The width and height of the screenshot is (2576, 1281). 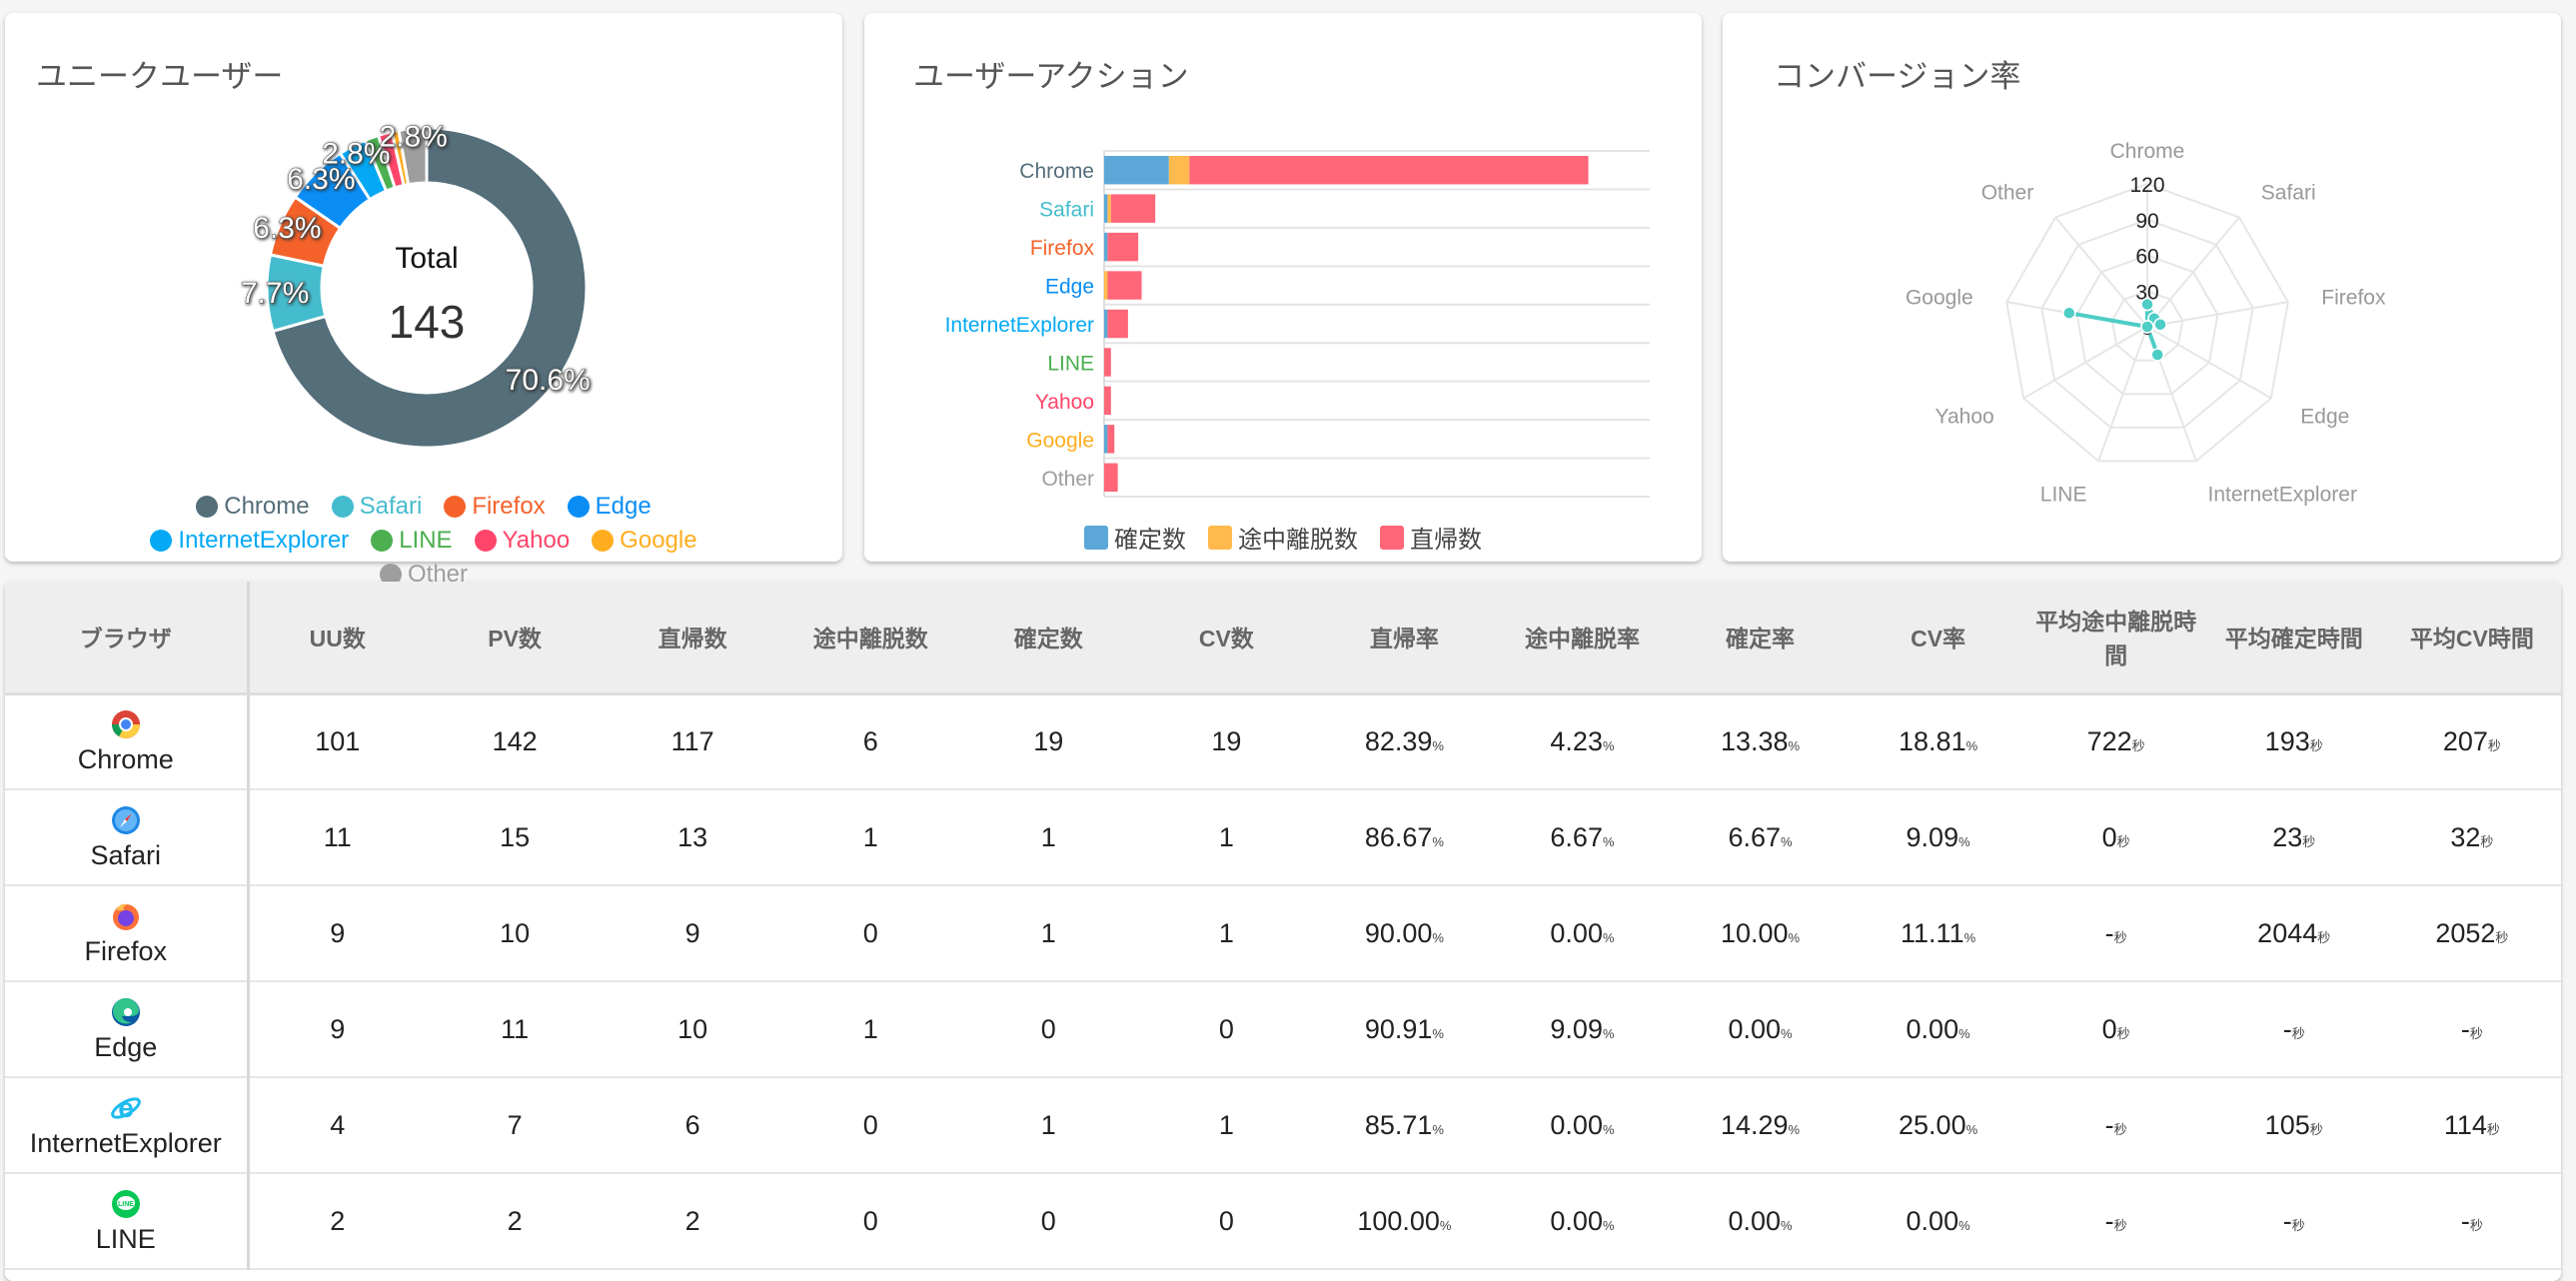 What do you see at coordinates (376, 507) in the screenshot?
I see `legend-item-safari: Safari` at bounding box center [376, 507].